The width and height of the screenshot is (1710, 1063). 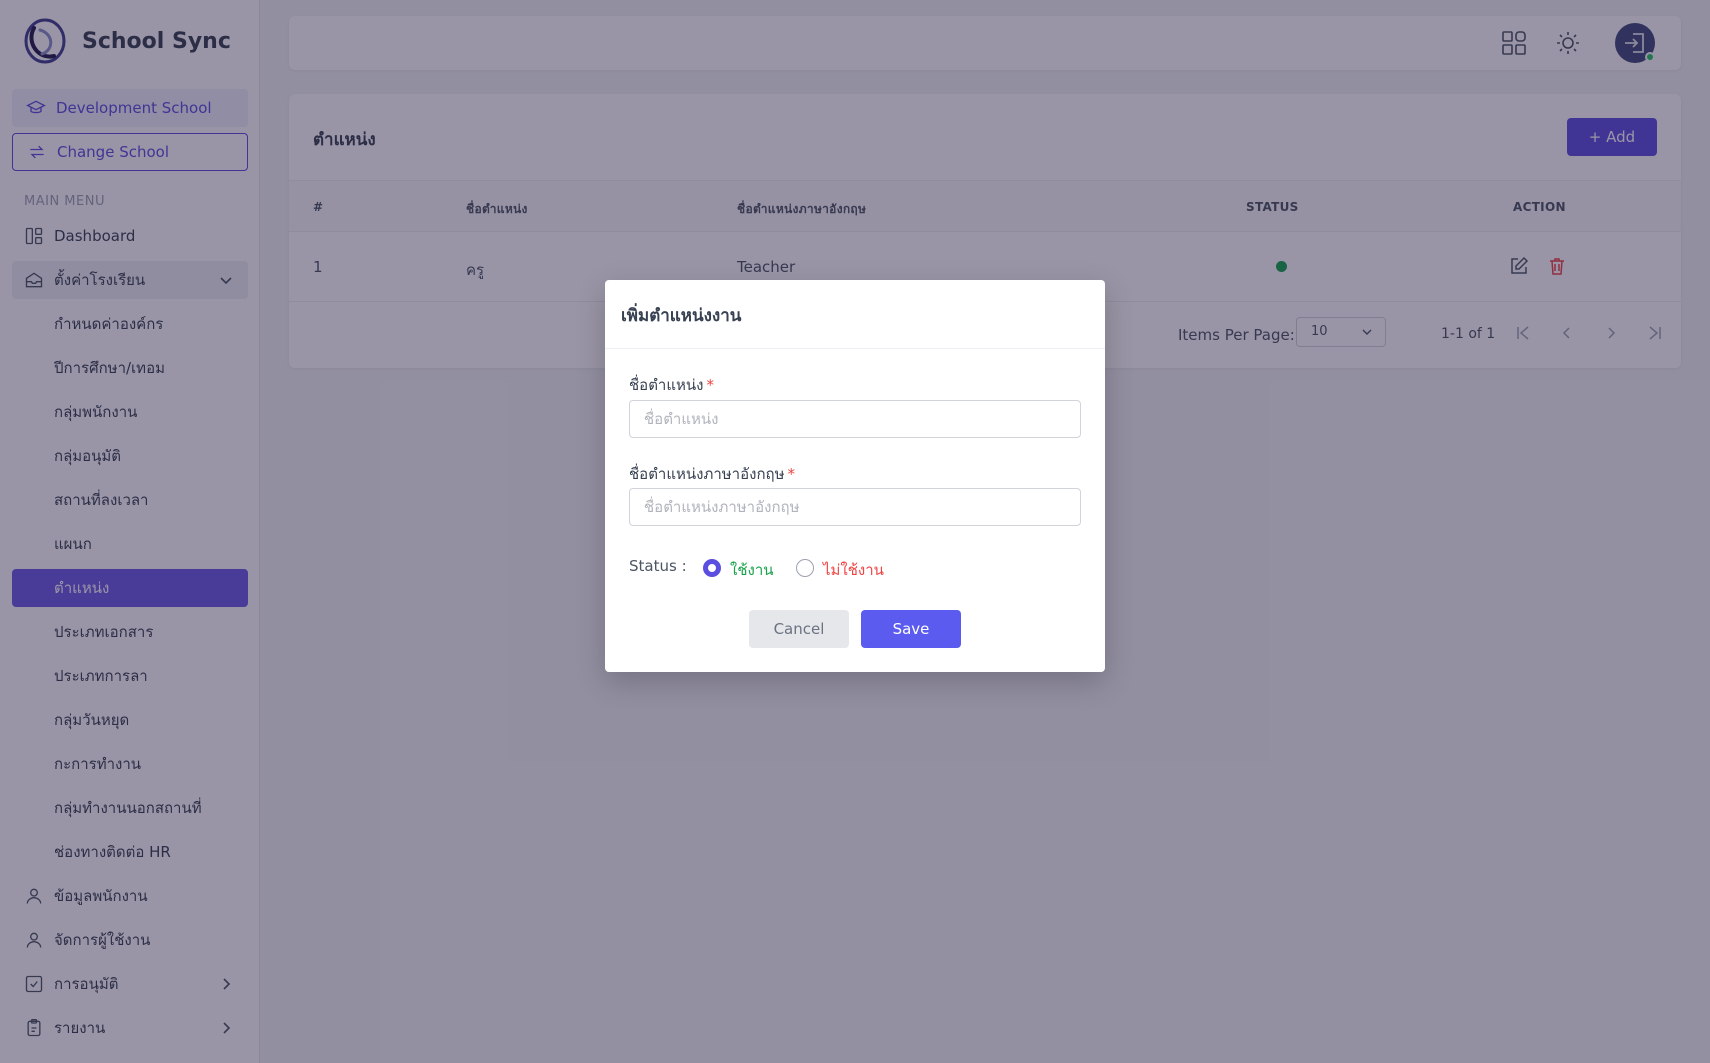 I want to click on cancel-button: Cancel, so click(x=799, y=629).